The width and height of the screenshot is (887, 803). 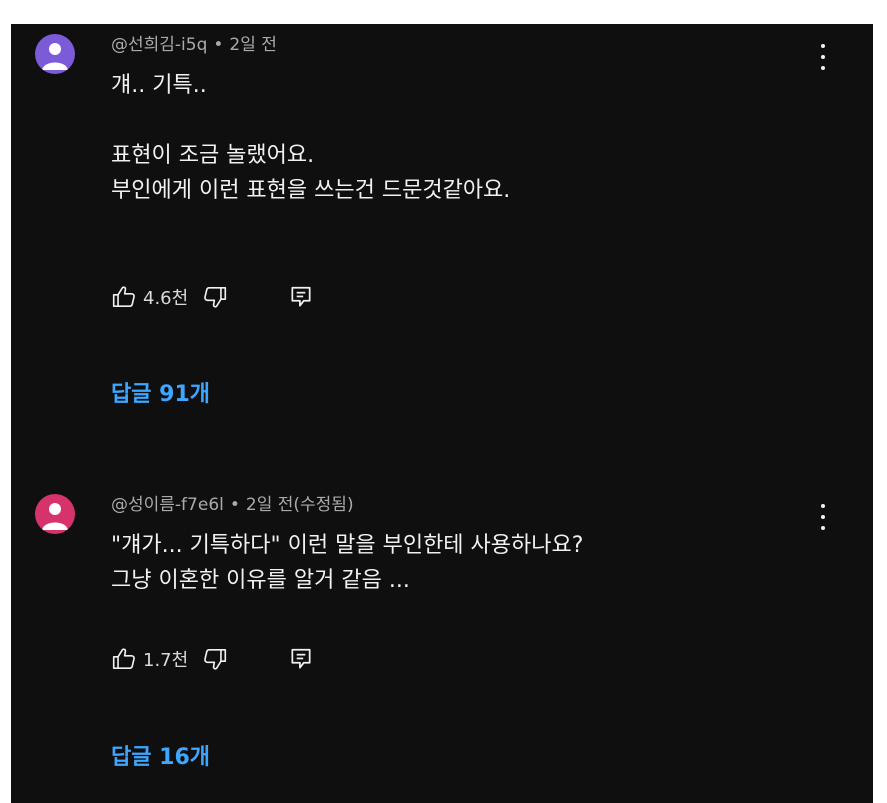 I want to click on like-count: 1.7천, so click(x=166, y=660).